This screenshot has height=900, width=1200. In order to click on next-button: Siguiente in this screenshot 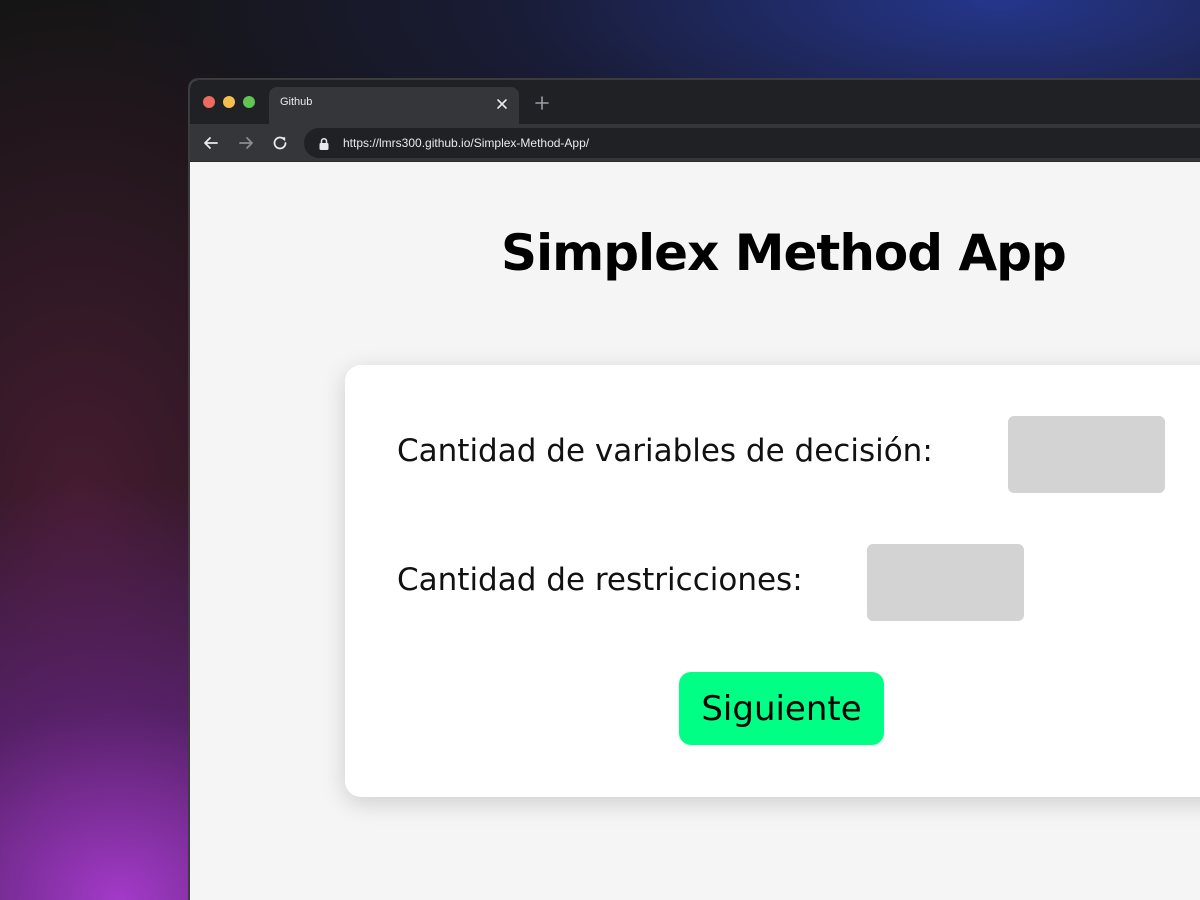, I will do `click(781, 708)`.